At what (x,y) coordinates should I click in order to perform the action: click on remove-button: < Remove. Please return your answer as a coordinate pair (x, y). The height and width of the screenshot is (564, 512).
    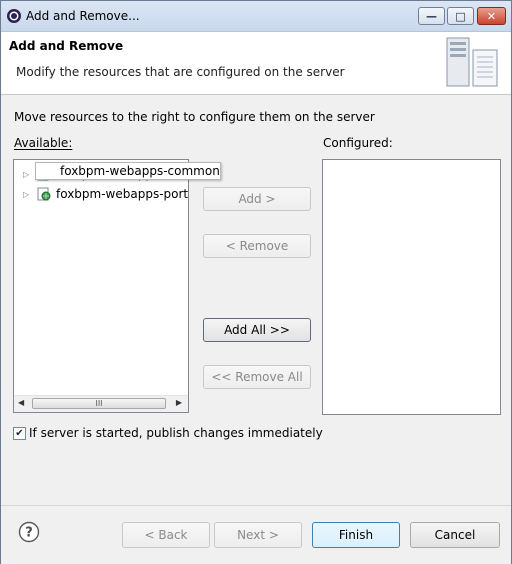
    Looking at the image, I should click on (257, 246).